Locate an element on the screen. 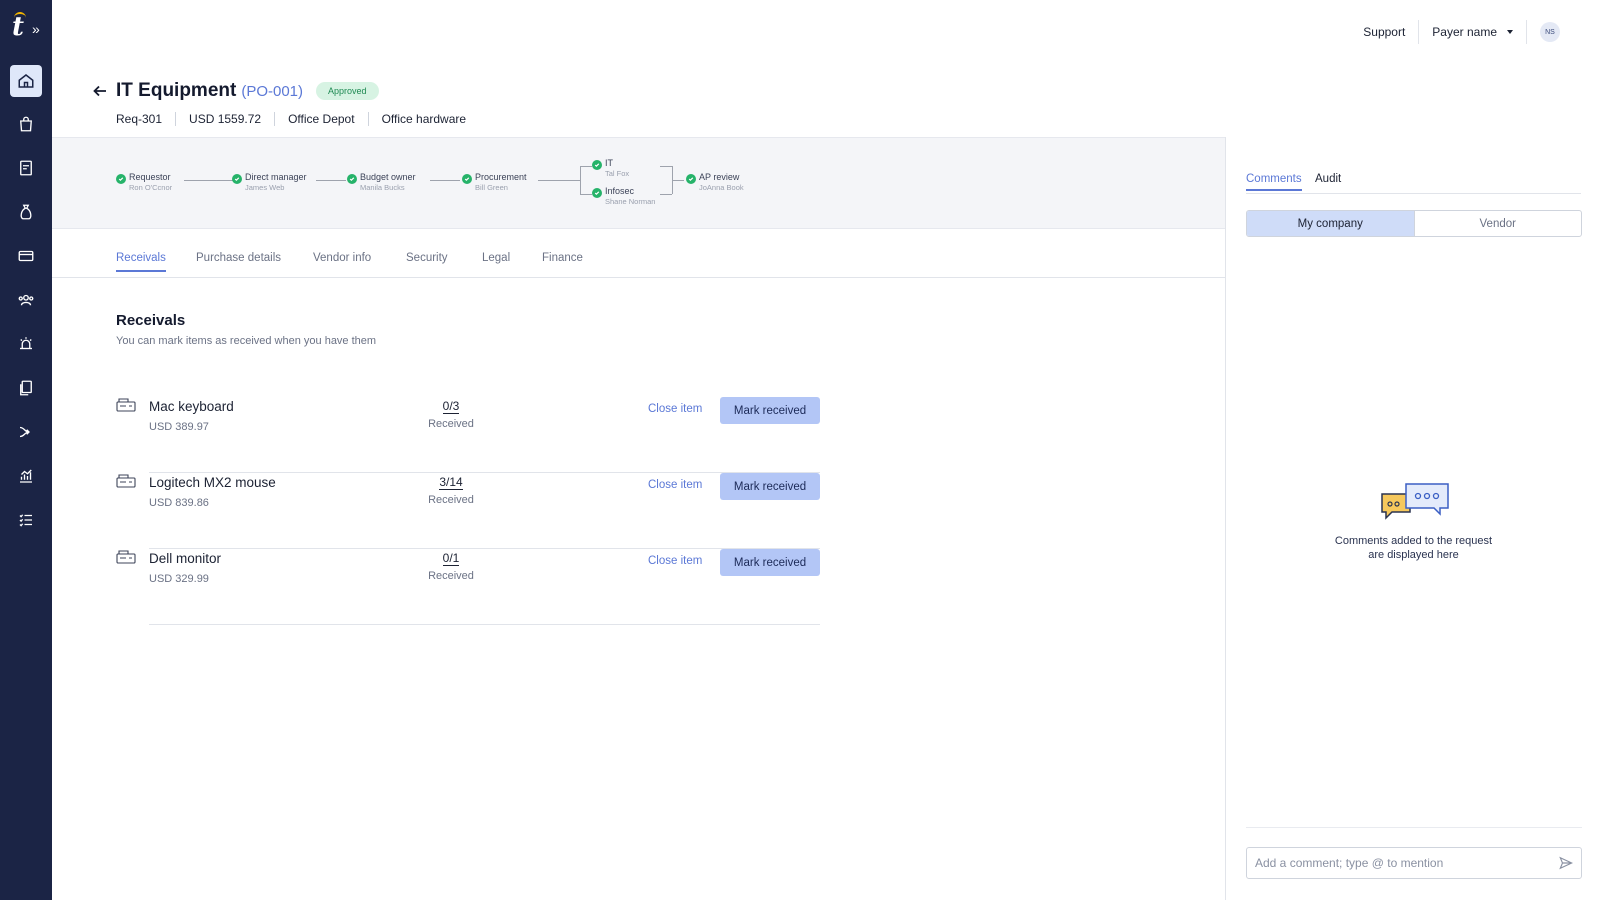 The image size is (1600, 900). workflow-step: Procurement Bill Green is located at coordinates (494, 182).